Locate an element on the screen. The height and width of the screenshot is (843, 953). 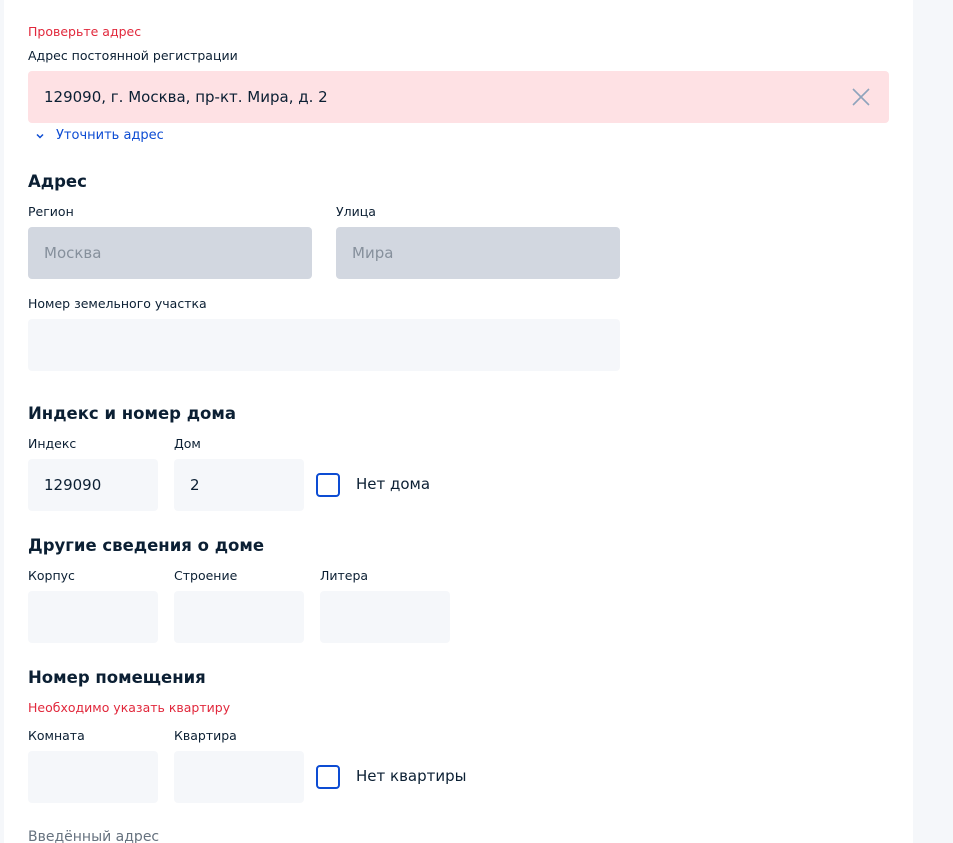
region-value: Москва is located at coordinates (73, 253).